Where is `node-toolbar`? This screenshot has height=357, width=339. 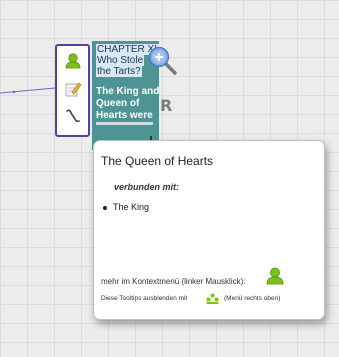
node-toolbar is located at coordinates (72, 90).